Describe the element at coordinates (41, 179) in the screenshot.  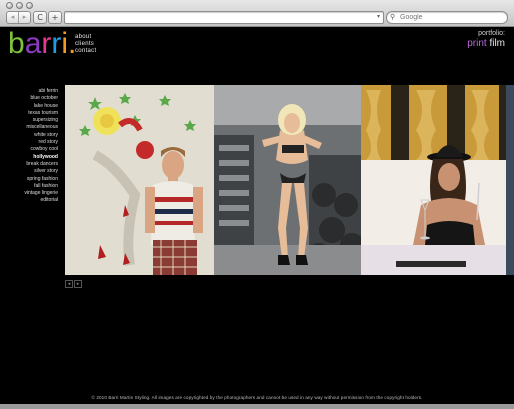
I see `gallery-link: spring fashion` at that location.